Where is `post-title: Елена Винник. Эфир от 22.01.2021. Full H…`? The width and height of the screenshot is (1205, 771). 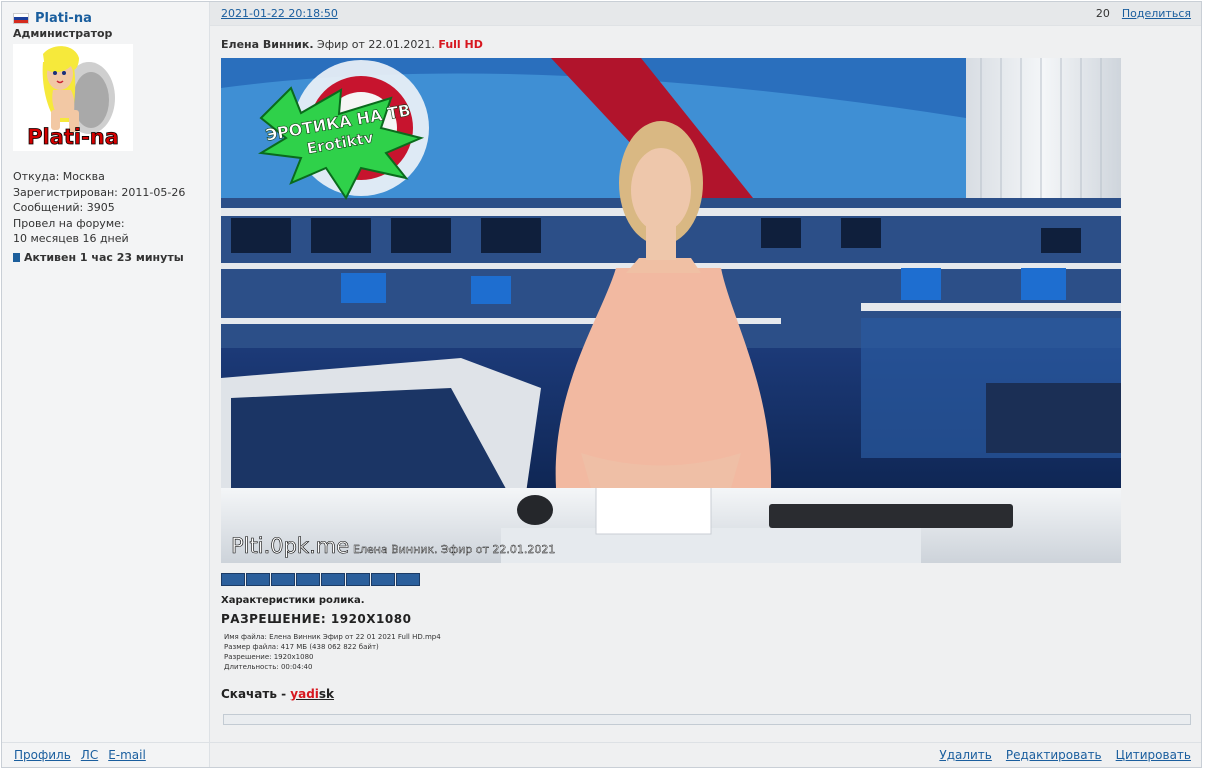 post-title: Елена Винник. Эфир от 22.01.2021. Full H… is located at coordinates (711, 44).